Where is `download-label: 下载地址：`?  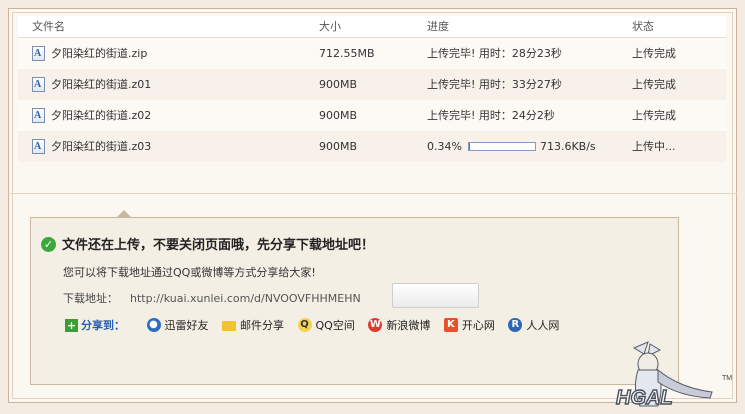 download-label: 下载地址： is located at coordinates (90, 298).